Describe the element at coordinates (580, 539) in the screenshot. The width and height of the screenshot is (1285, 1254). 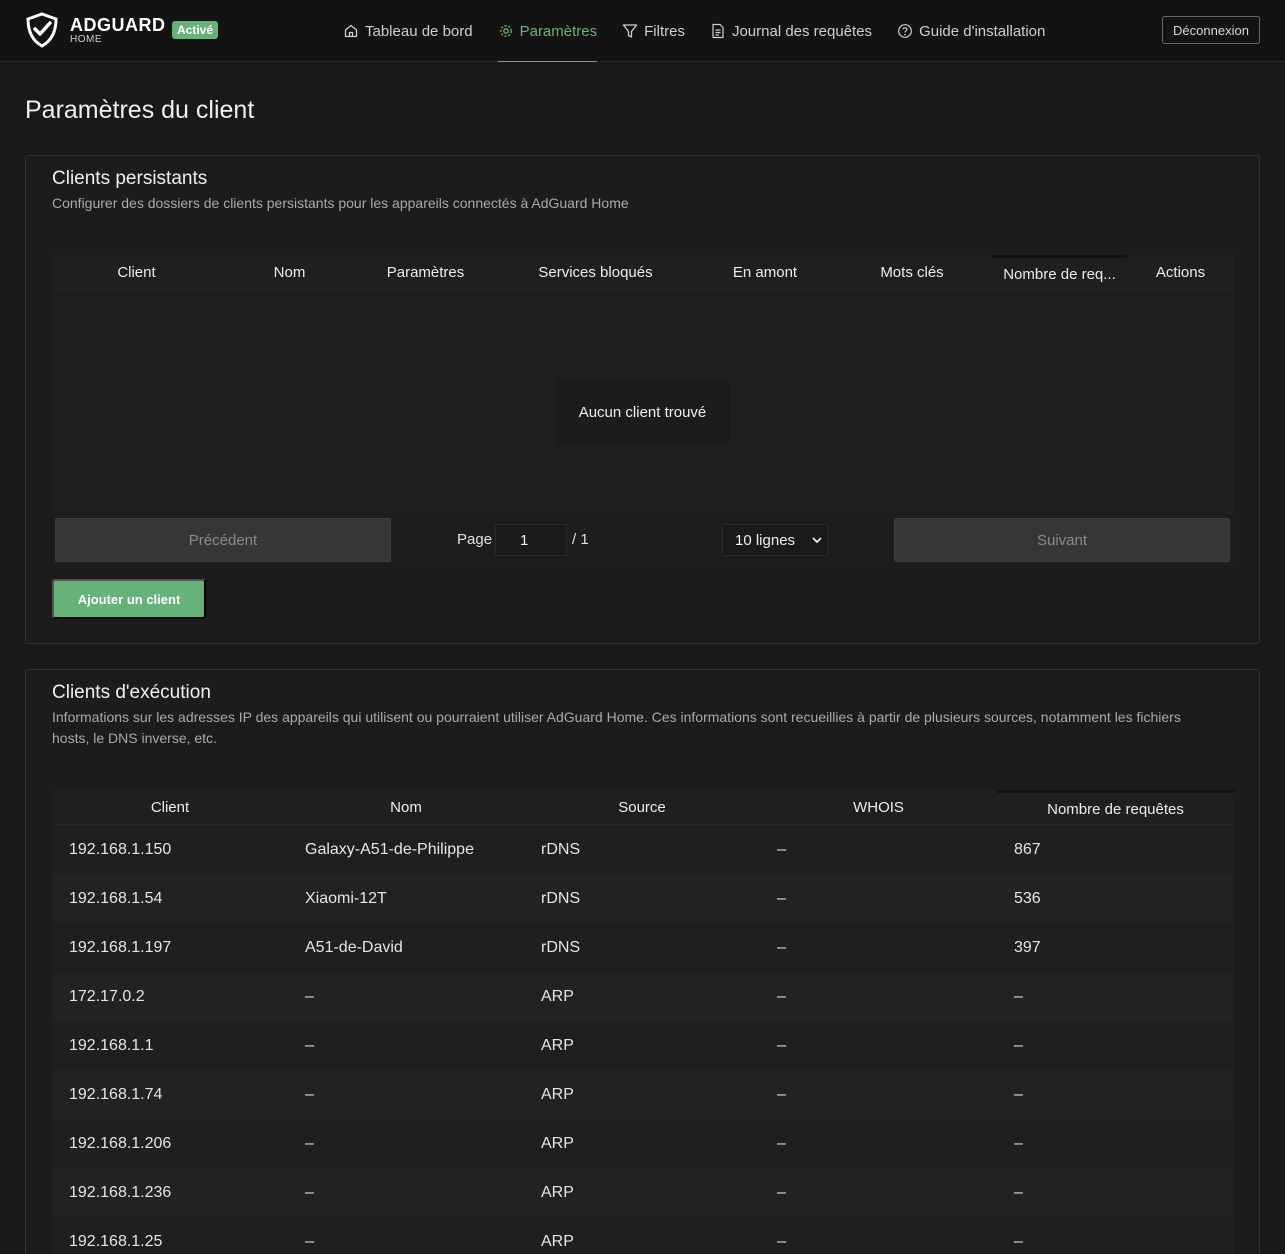
I see `page-total: / 1` at that location.